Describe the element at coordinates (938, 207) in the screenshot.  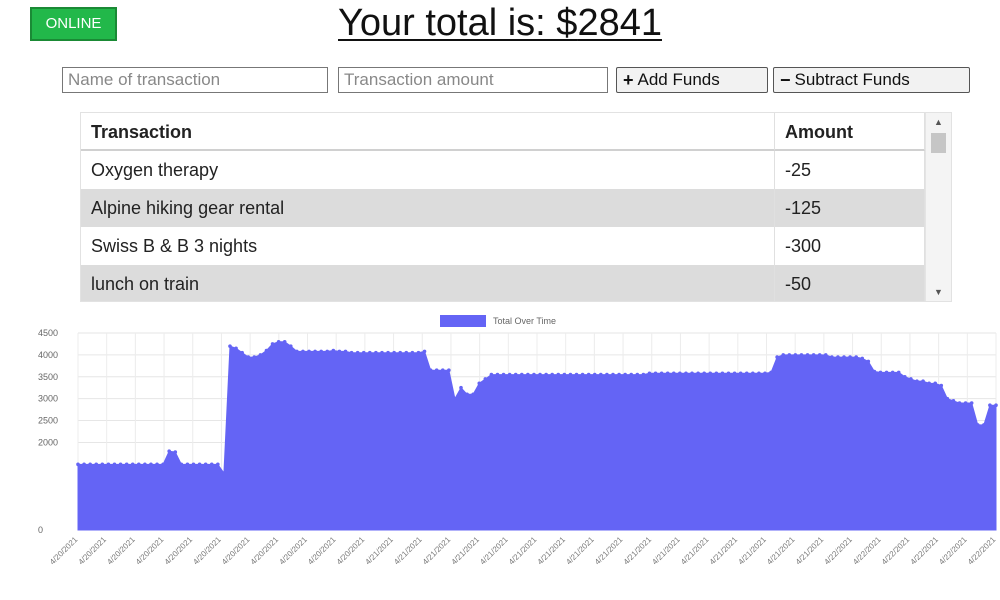
I see `table-scrollbar: ▲ ▼` at that location.